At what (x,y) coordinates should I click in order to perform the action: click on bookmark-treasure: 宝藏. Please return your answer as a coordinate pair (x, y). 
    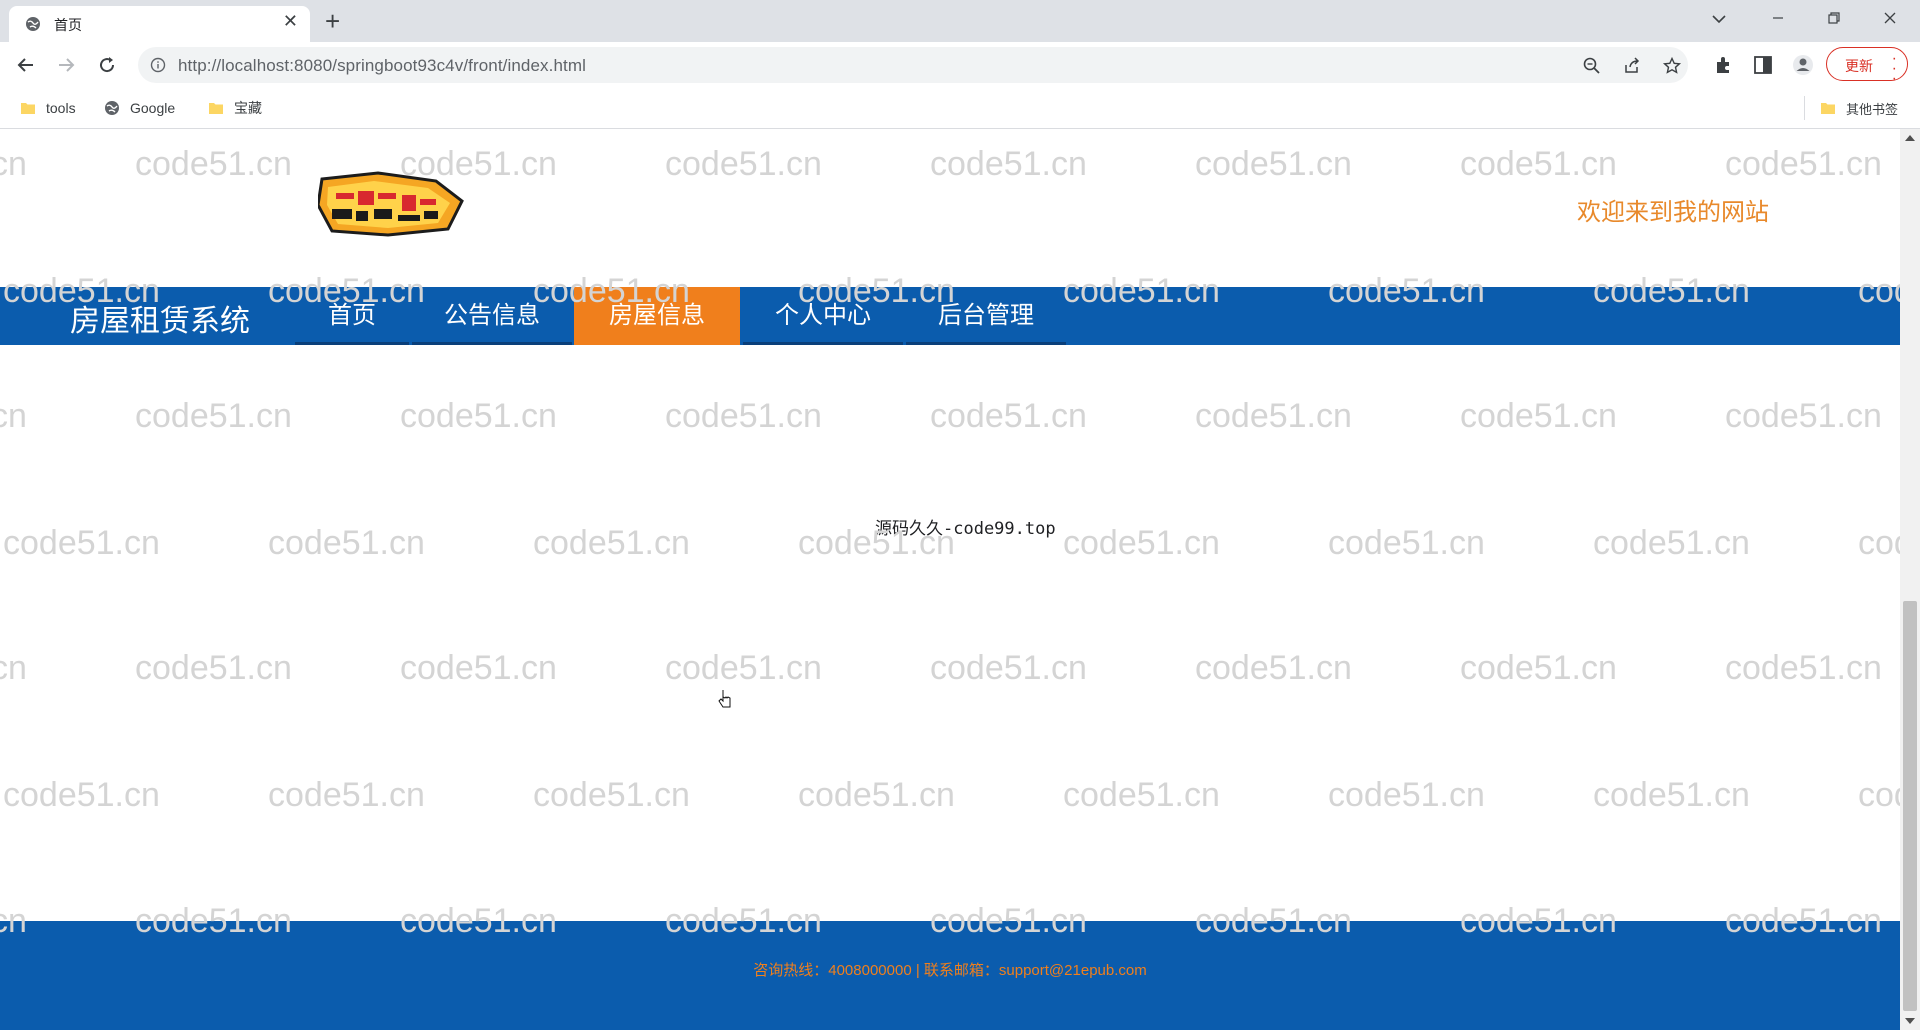
    Looking at the image, I should click on (235, 108).